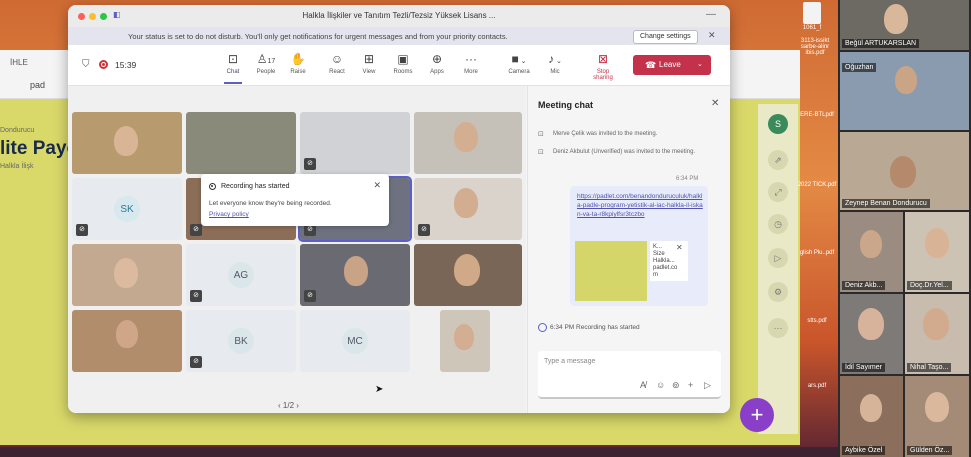 The height and width of the screenshot is (457, 971). What do you see at coordinates (690, 385) in the screenshot?
I see `attach-plus-icon: +` at bounding box center [690, 385].